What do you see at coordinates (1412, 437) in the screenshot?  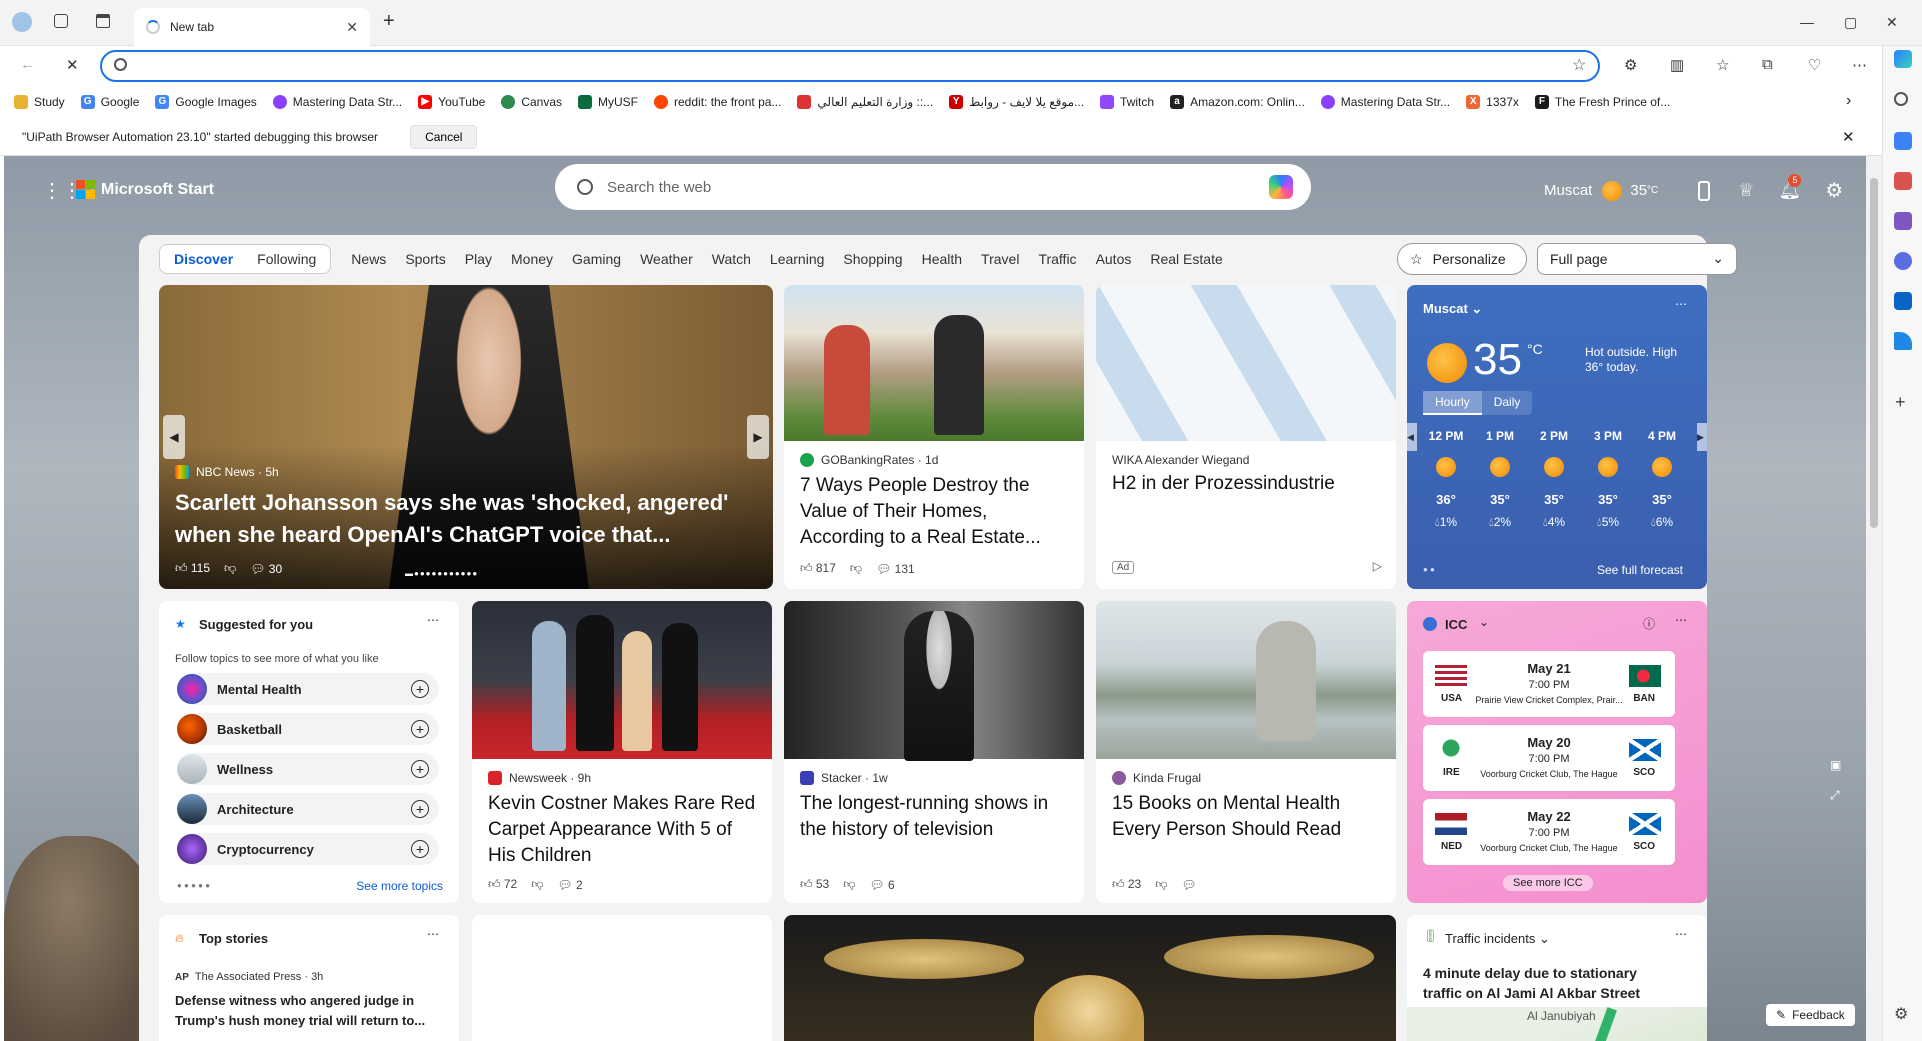 I see `hourly-prev-button: ◀` at bounding box center [1412, 437].